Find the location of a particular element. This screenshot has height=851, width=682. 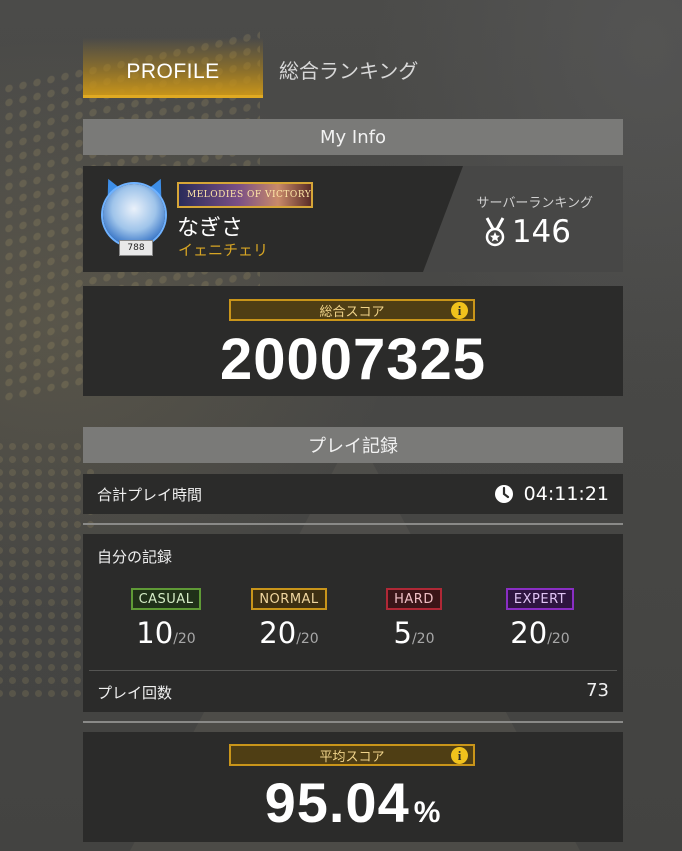

difficulty-normal-value: 20 is located at coordinates (278, 633).